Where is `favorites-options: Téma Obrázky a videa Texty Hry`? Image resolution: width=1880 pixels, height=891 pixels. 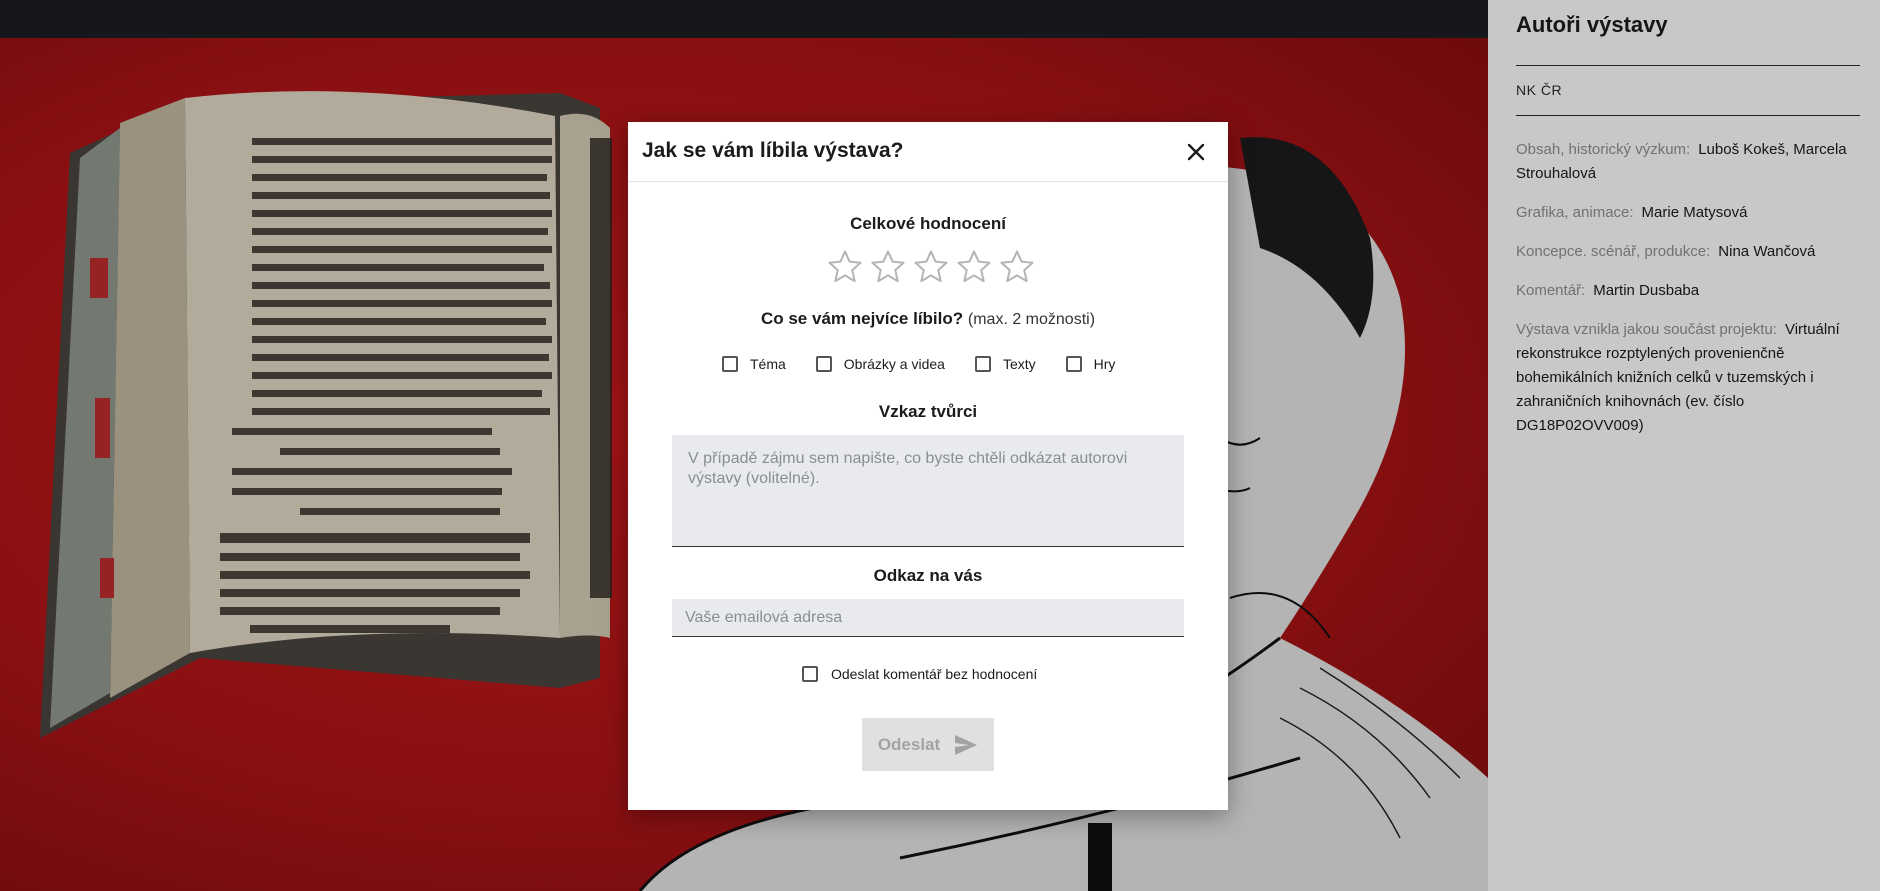
favorites-options: Téma Obrázky a videa Texty Hry is located at coordinates (933, 364).